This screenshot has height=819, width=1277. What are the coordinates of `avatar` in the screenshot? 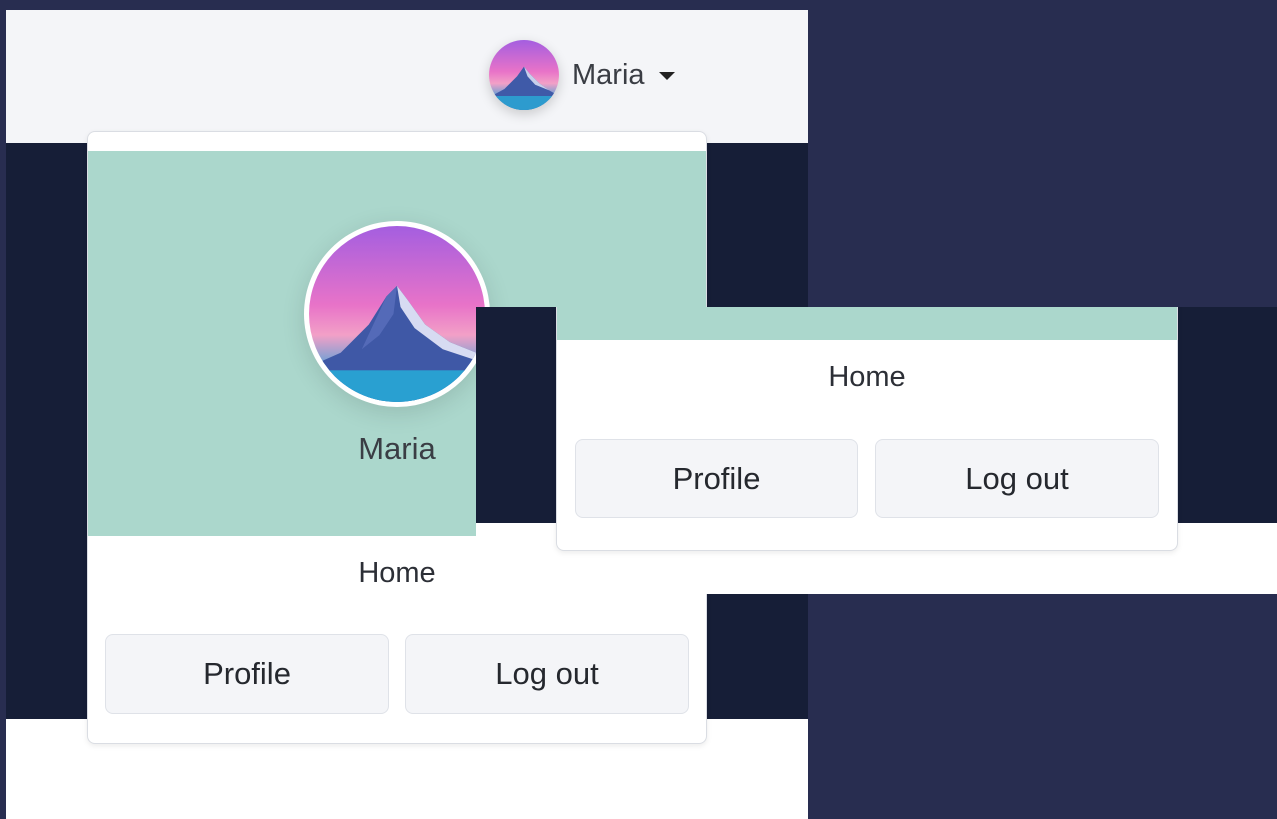 It's located at (524, 75).